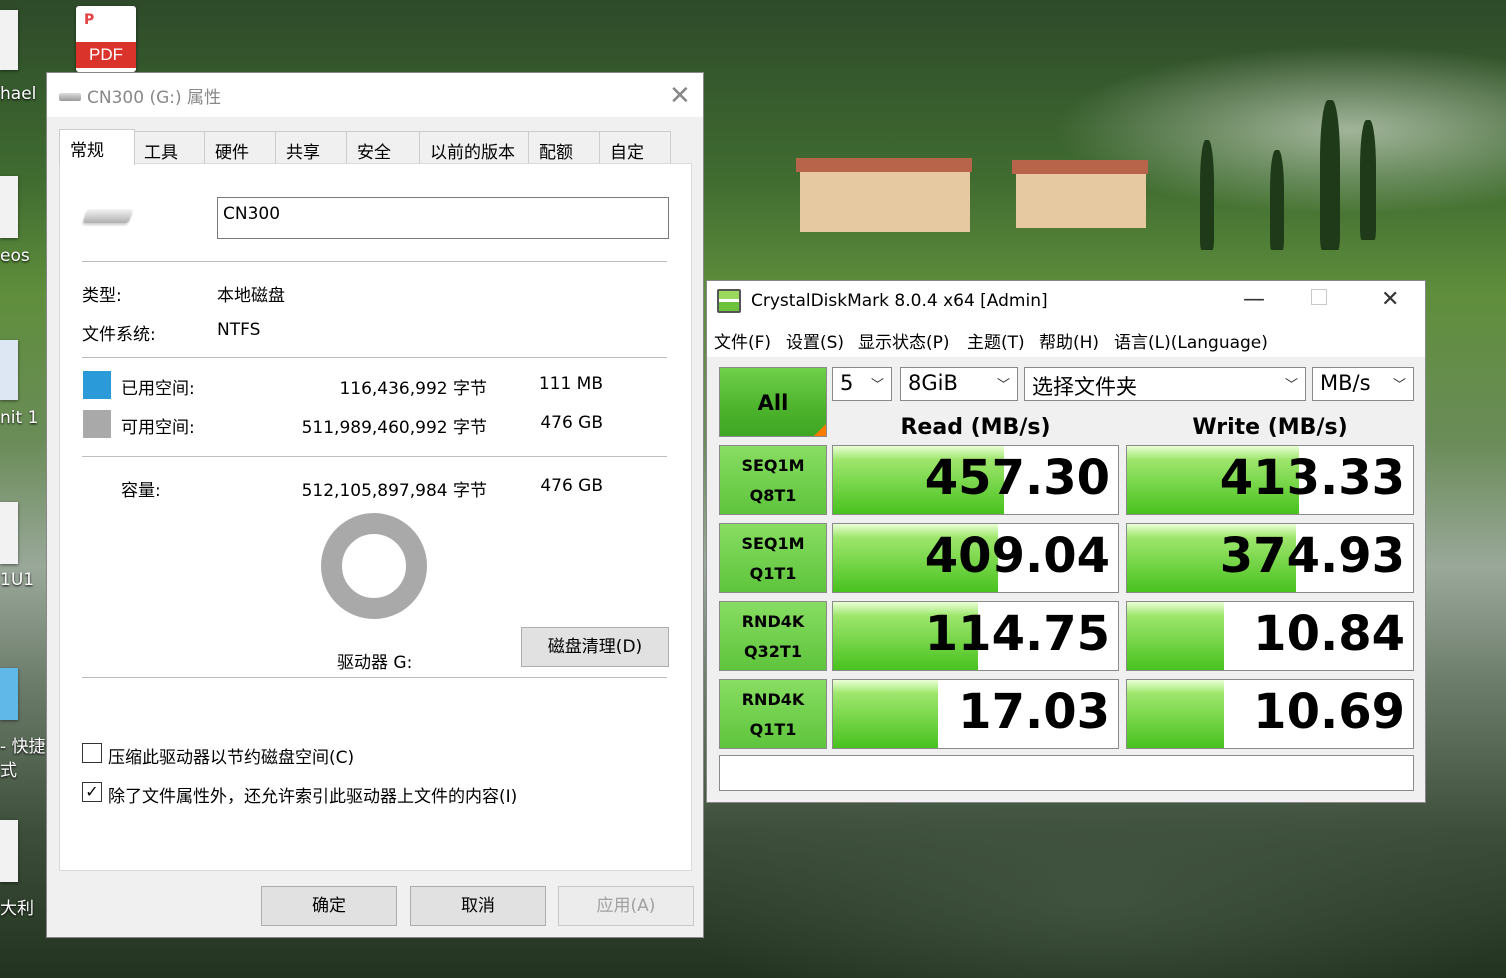 Image resolution: width=1506 pixels, height=978 pixels. I want to click on minimize-icon: —, so click(1254, 299).